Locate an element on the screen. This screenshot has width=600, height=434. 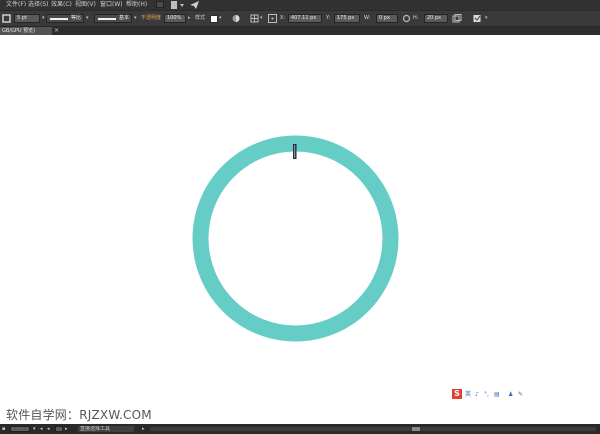
watermark-text: 软件自学网：RJZXW.COM is located at coordinates (79, 415).